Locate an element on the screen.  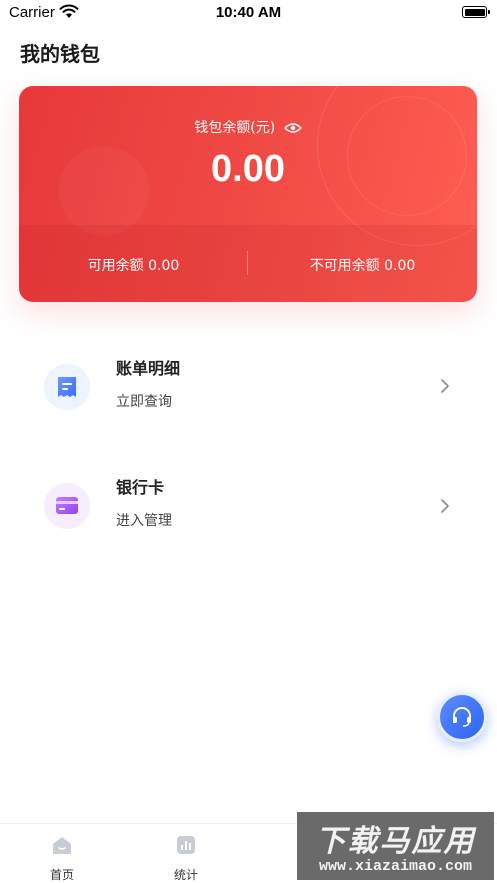
customer-service-button is located at coordinates (462, 717).